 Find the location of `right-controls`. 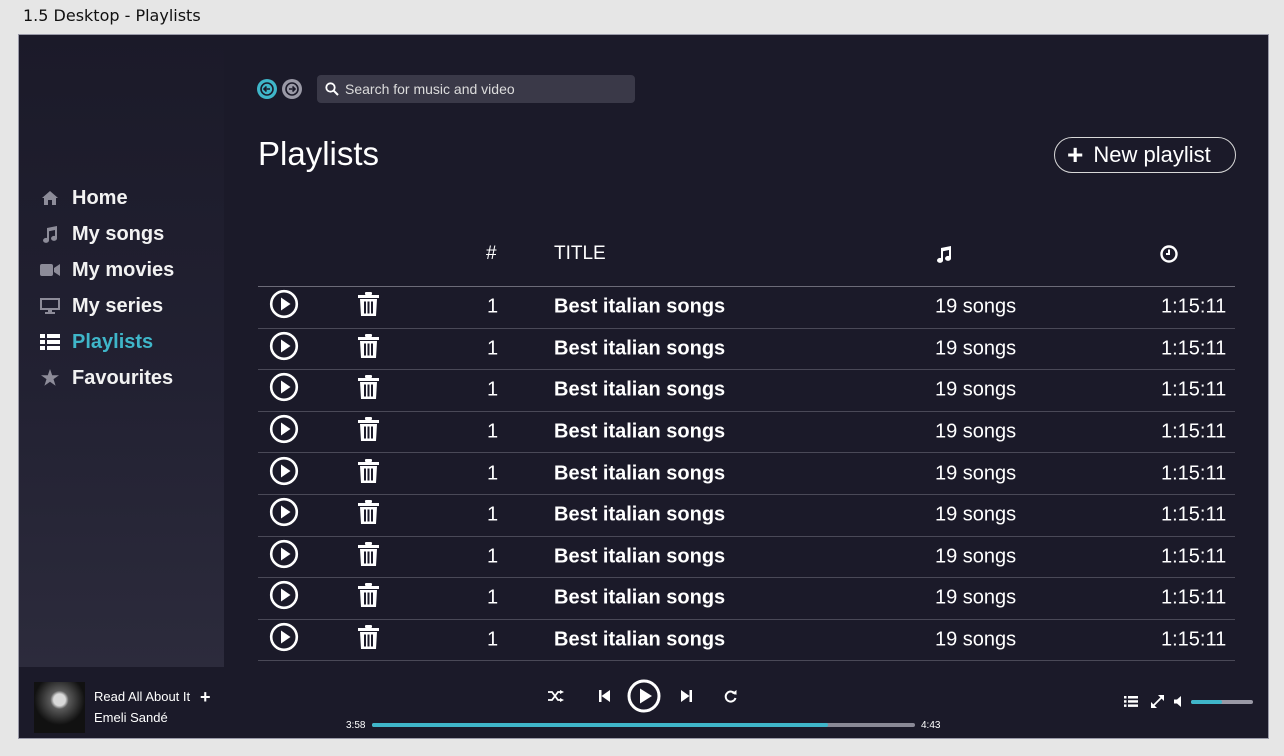

right-controls is located at coordinates (1188, 701).